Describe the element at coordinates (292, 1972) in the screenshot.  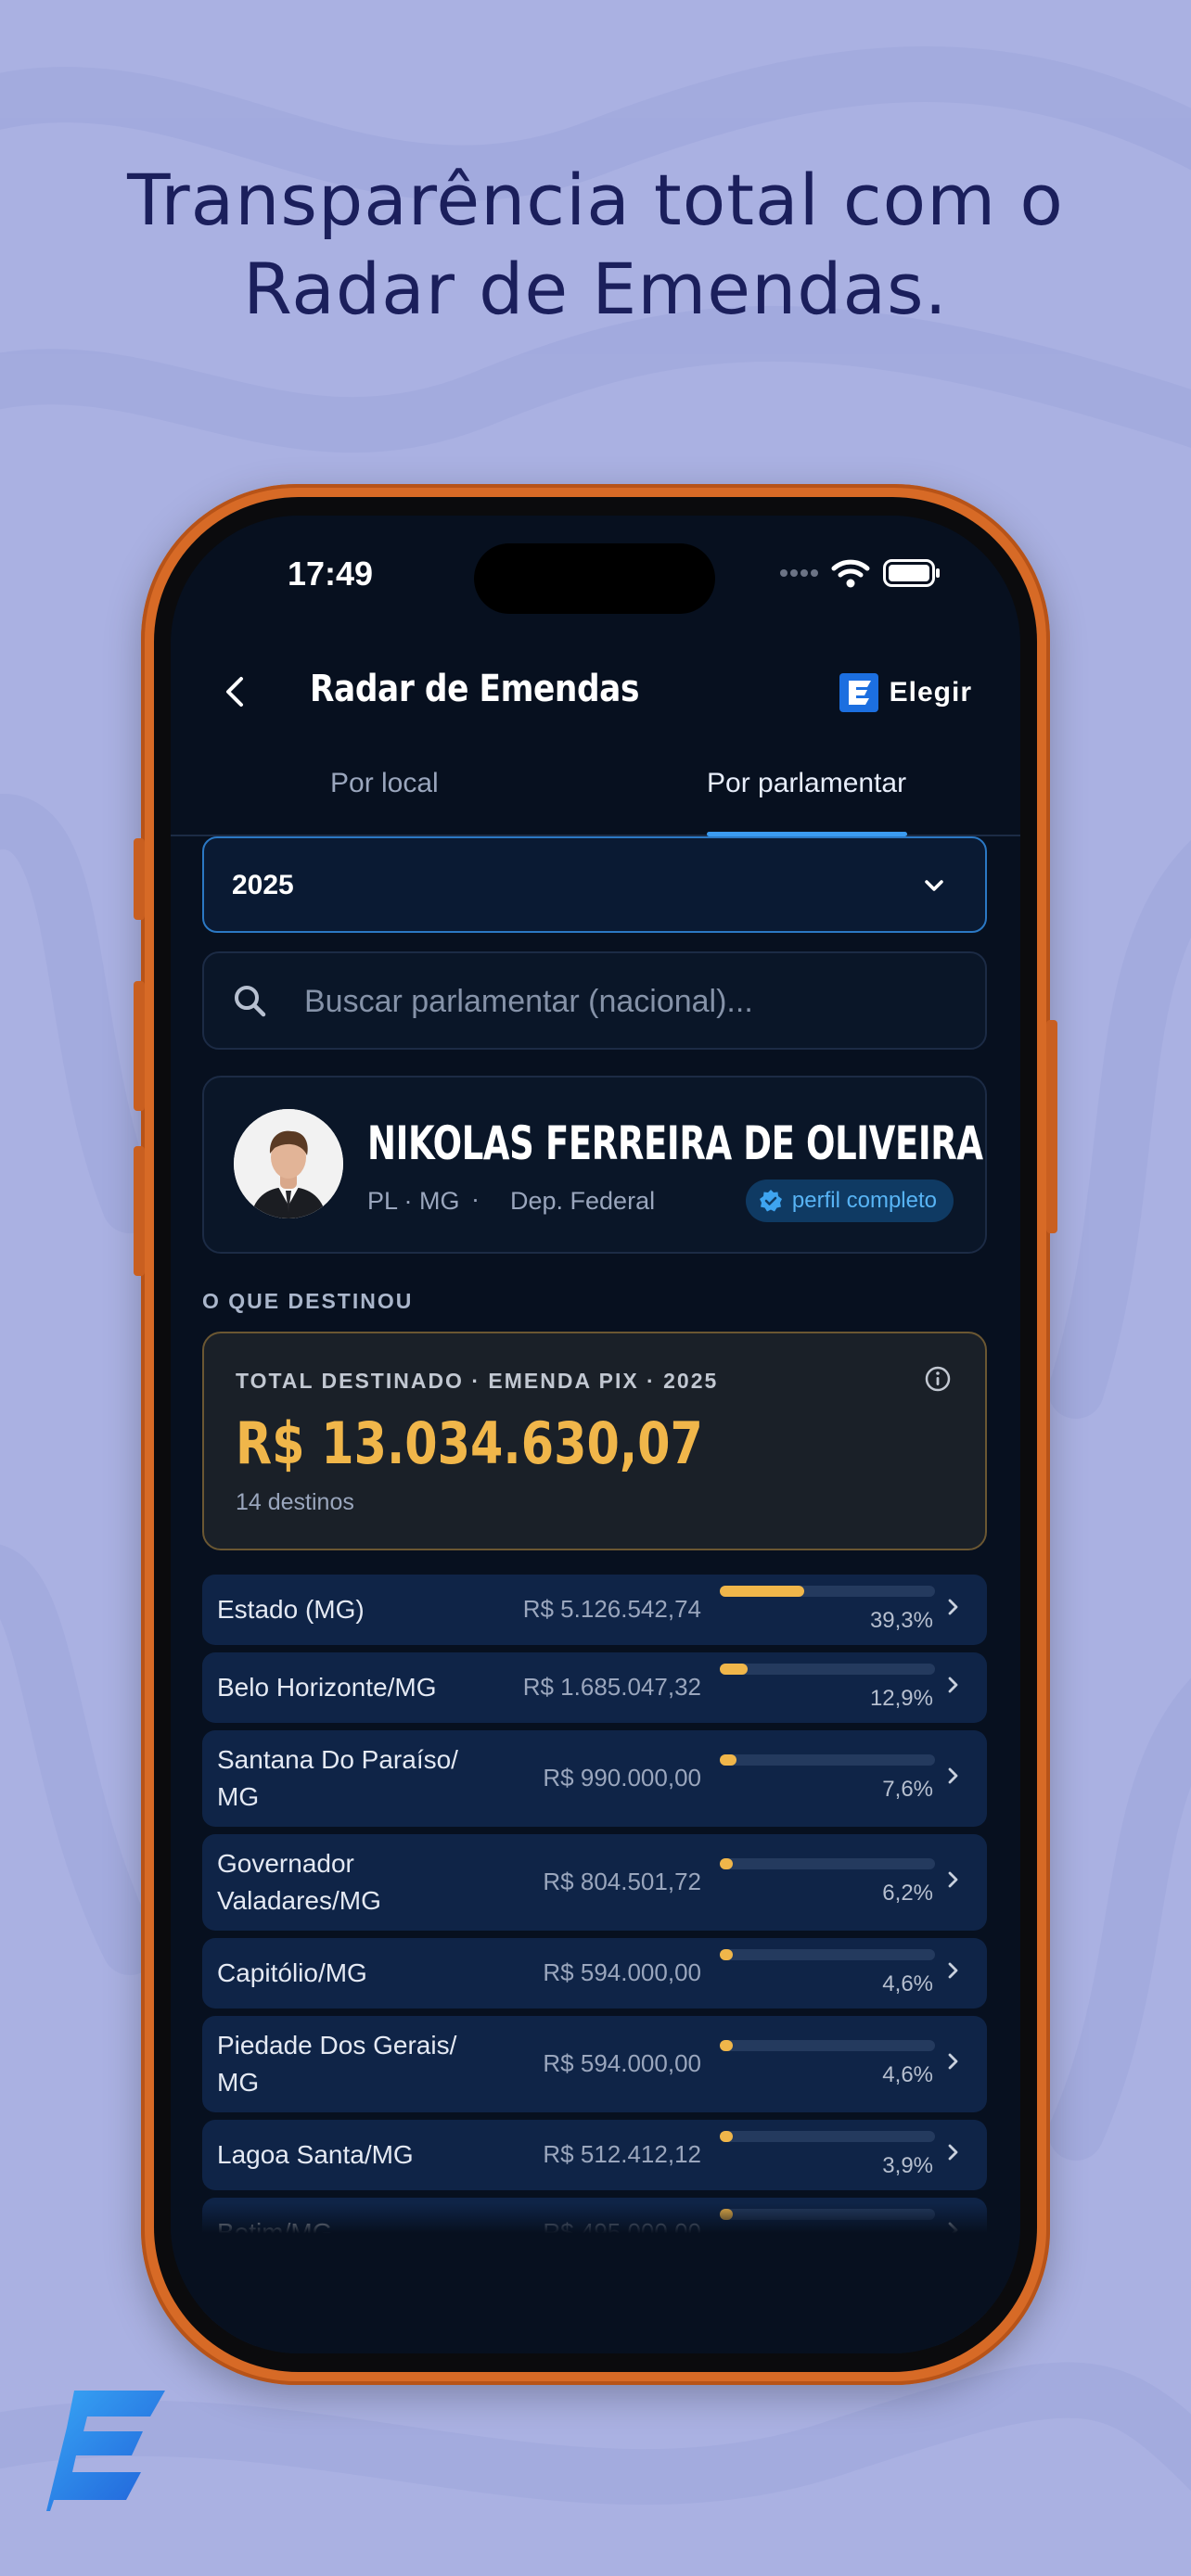
I see `destination-name: Capitólio/MG` at that location.